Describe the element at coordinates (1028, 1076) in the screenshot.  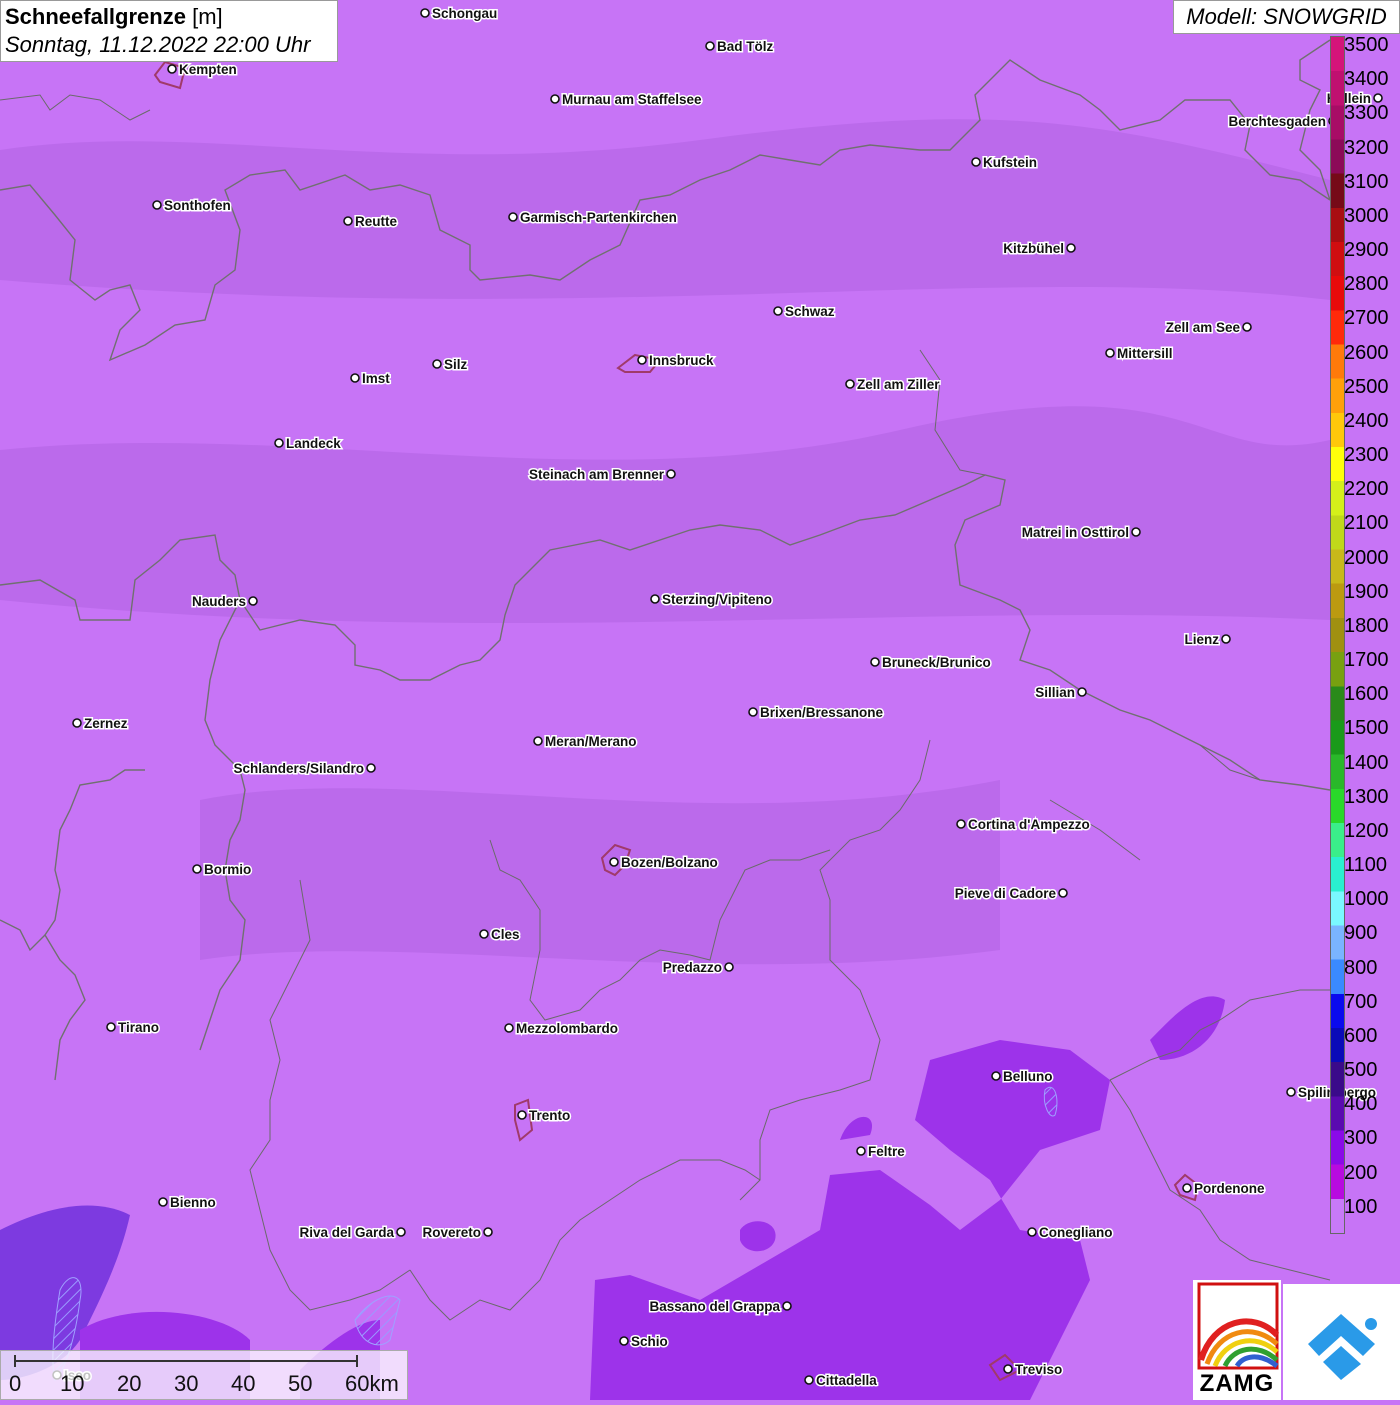
I see `city-label: Belluno` at that location.